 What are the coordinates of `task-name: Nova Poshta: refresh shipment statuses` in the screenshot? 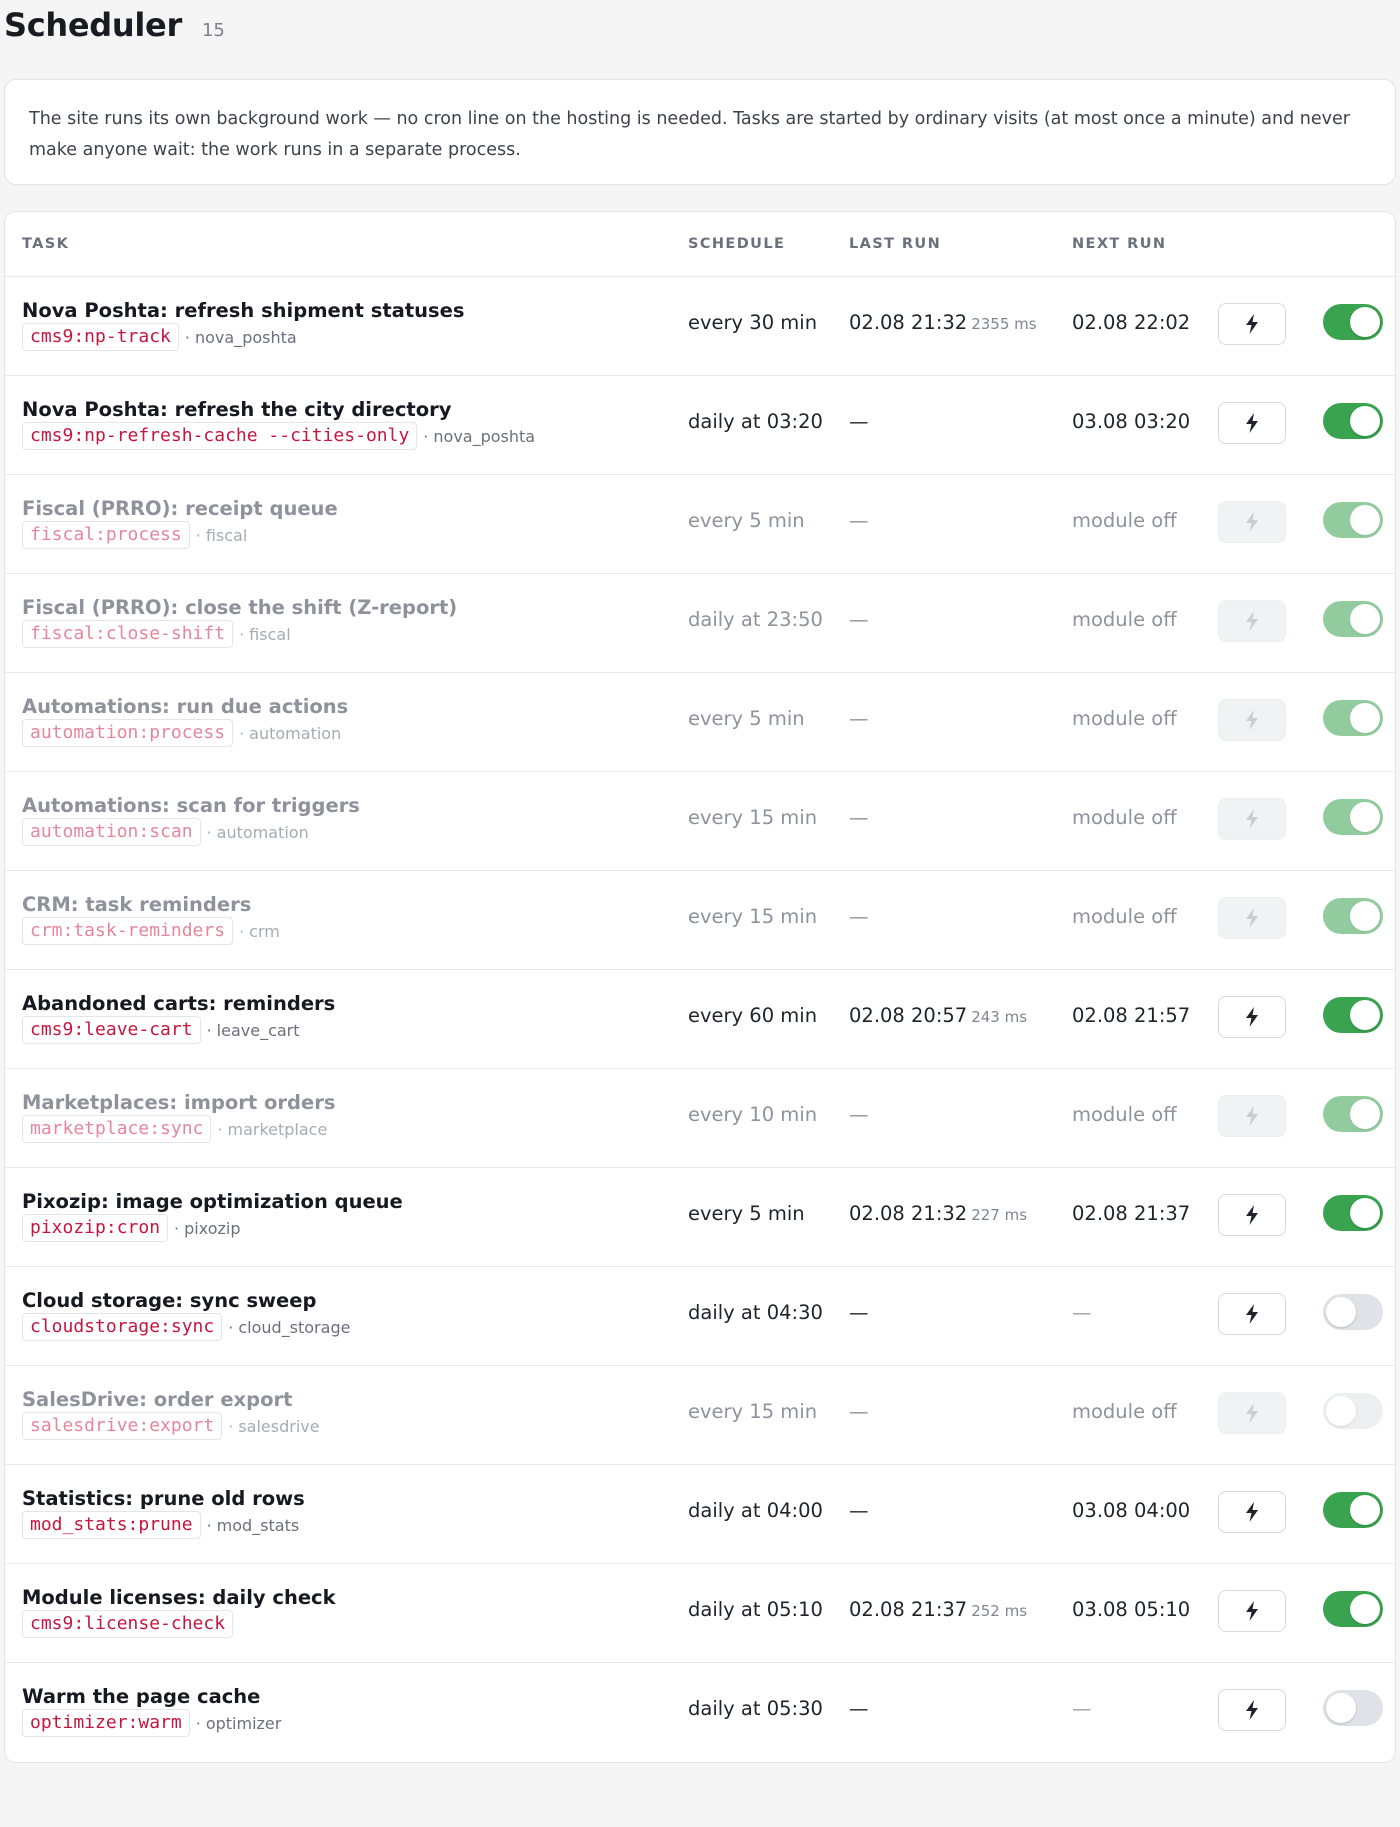 It's located at (243, 310).